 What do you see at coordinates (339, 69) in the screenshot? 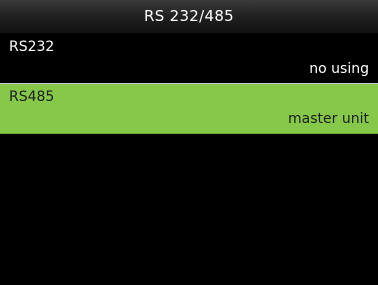
I see `menu-item-value: no using` at bounding box center [339, 69].